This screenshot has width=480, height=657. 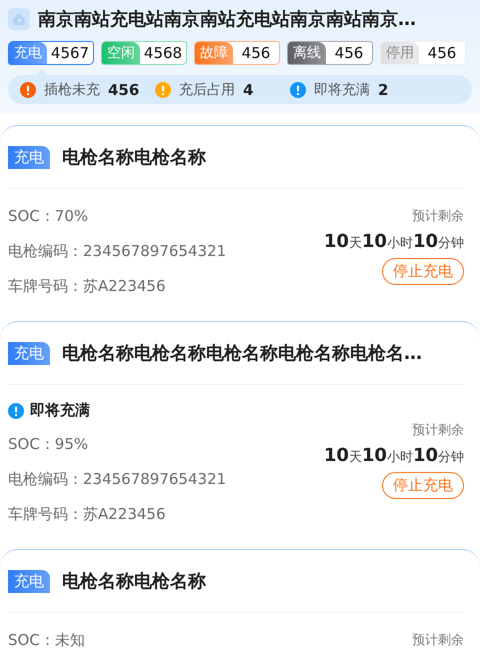 I want to click on status-tab: 停用 456, so click(x=423, y=53).